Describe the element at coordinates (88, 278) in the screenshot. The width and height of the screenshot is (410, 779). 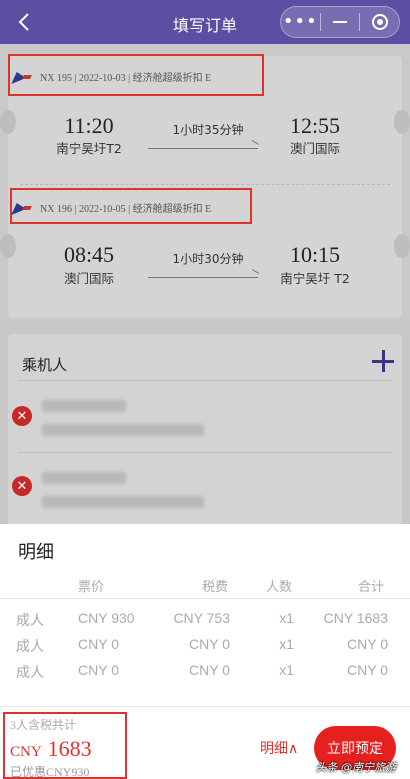
I see `departure-airport: 澳门国际` at that location.